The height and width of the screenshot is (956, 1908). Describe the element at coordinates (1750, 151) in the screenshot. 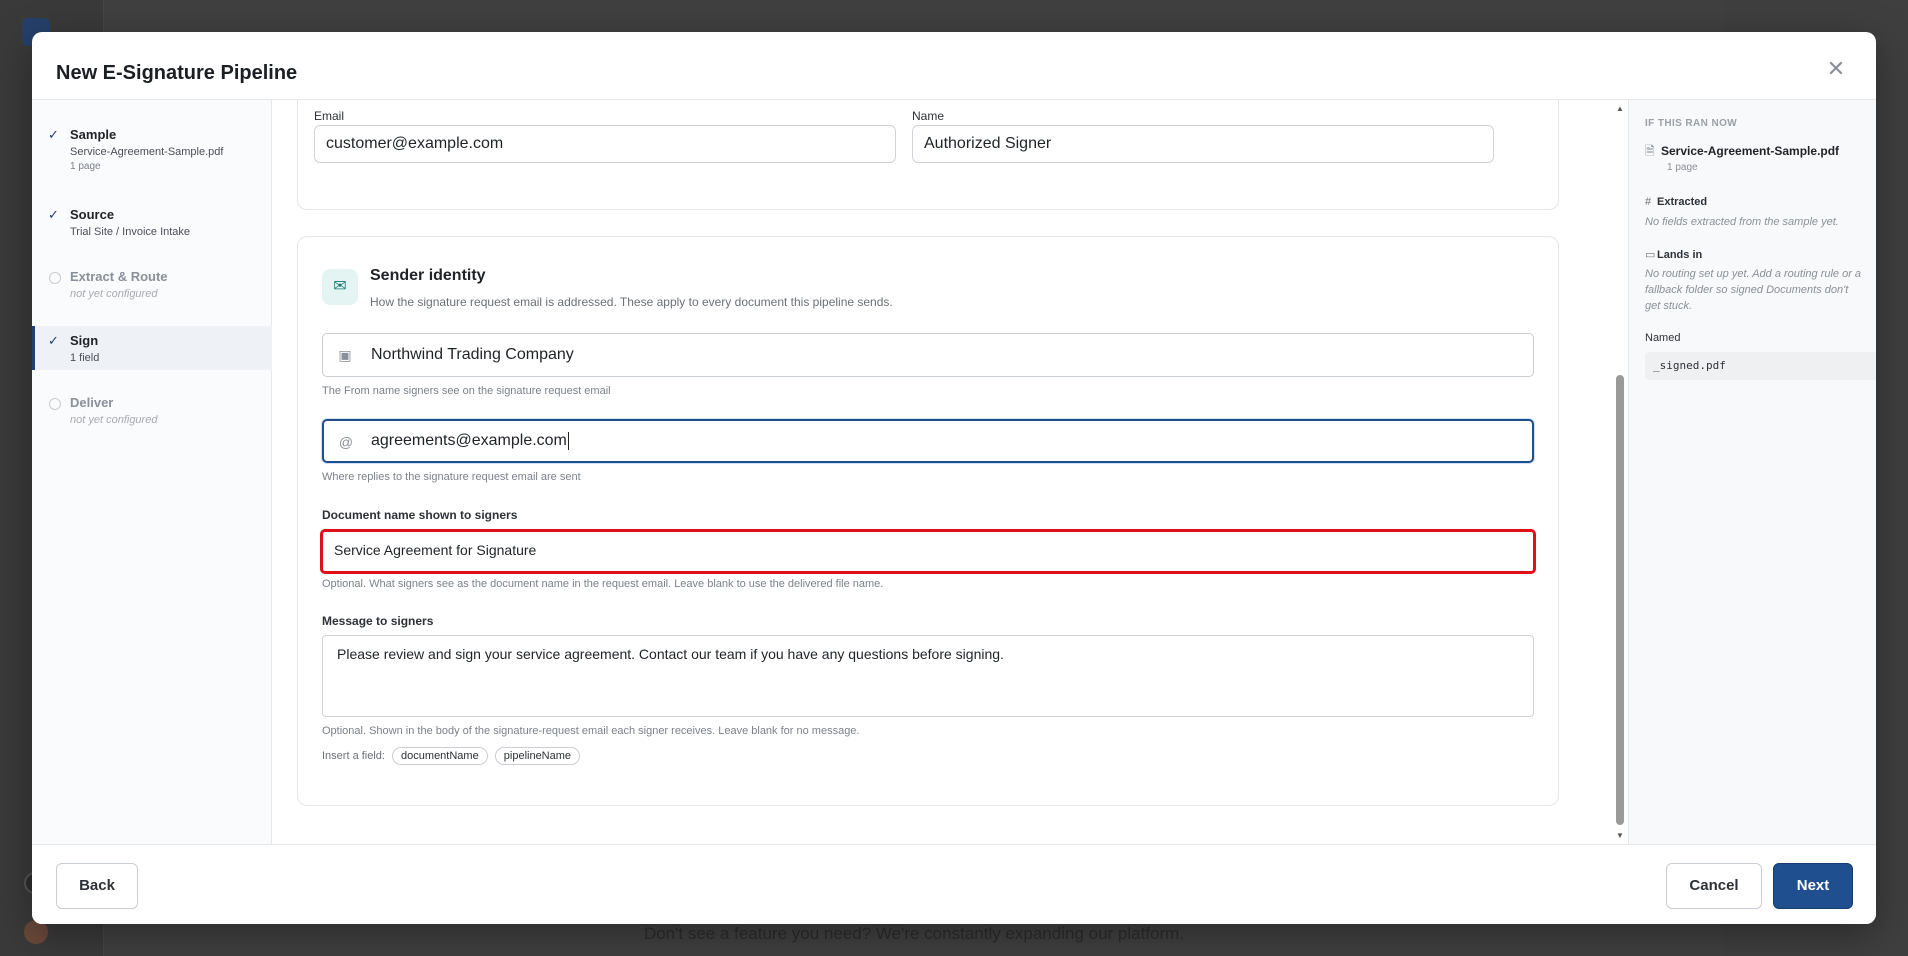

I see `preview-file-name: Service-Agreement-Sample.pdf` at that location.